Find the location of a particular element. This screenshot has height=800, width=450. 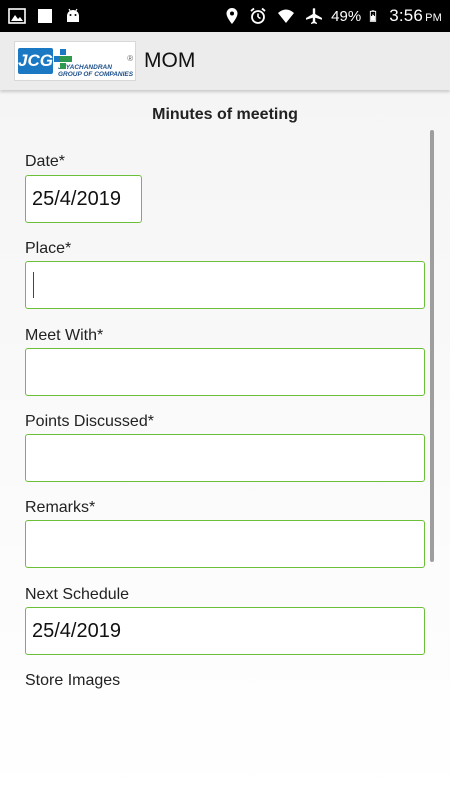

remarks-label: Remarks* is located at coordinates (60, 507).